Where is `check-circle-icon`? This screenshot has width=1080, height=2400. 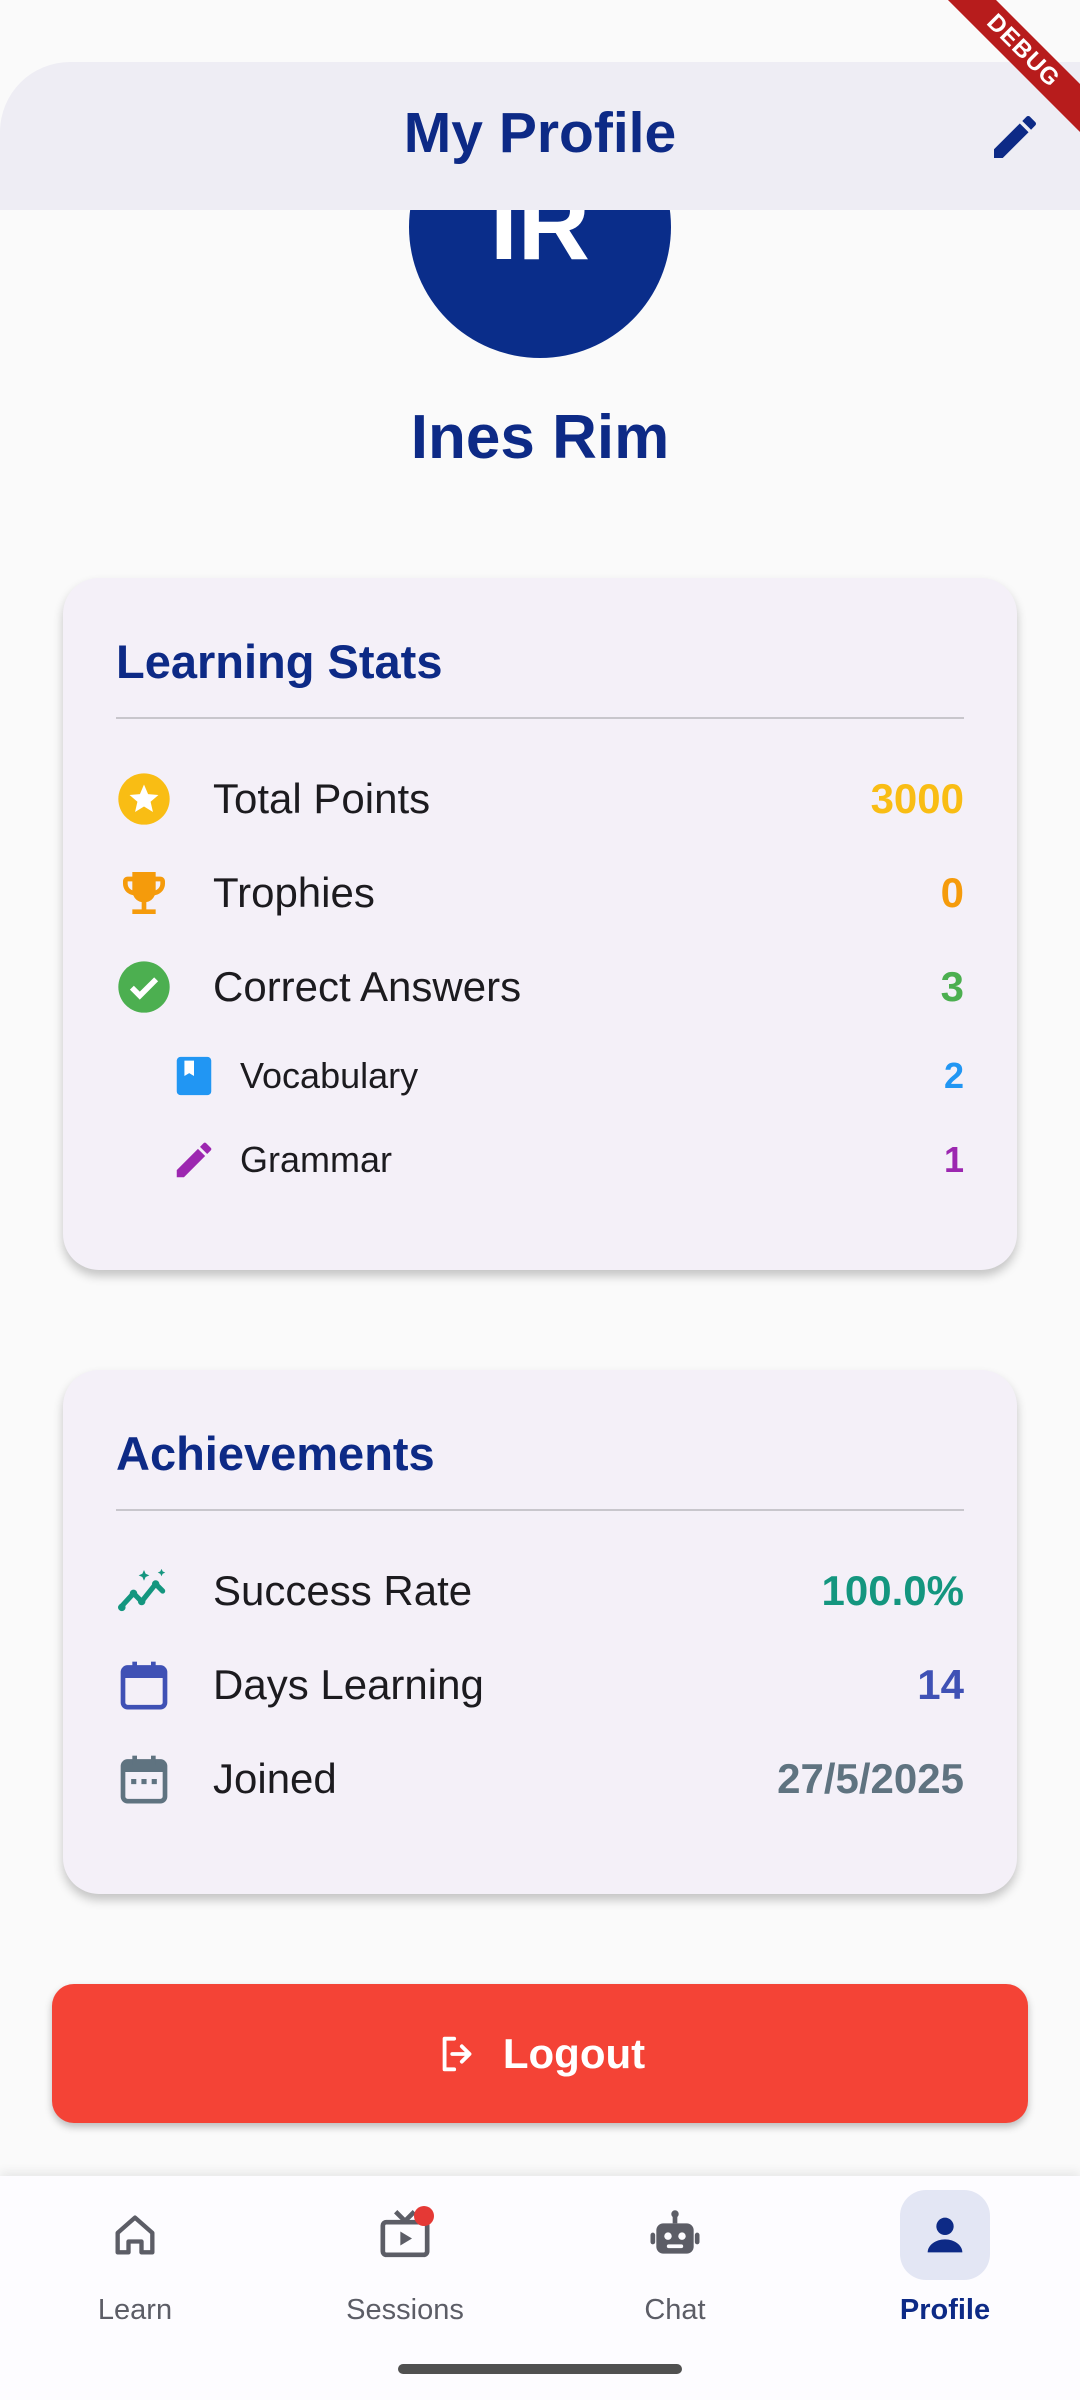
check-circle-icon is located at coordinates (144, 987).